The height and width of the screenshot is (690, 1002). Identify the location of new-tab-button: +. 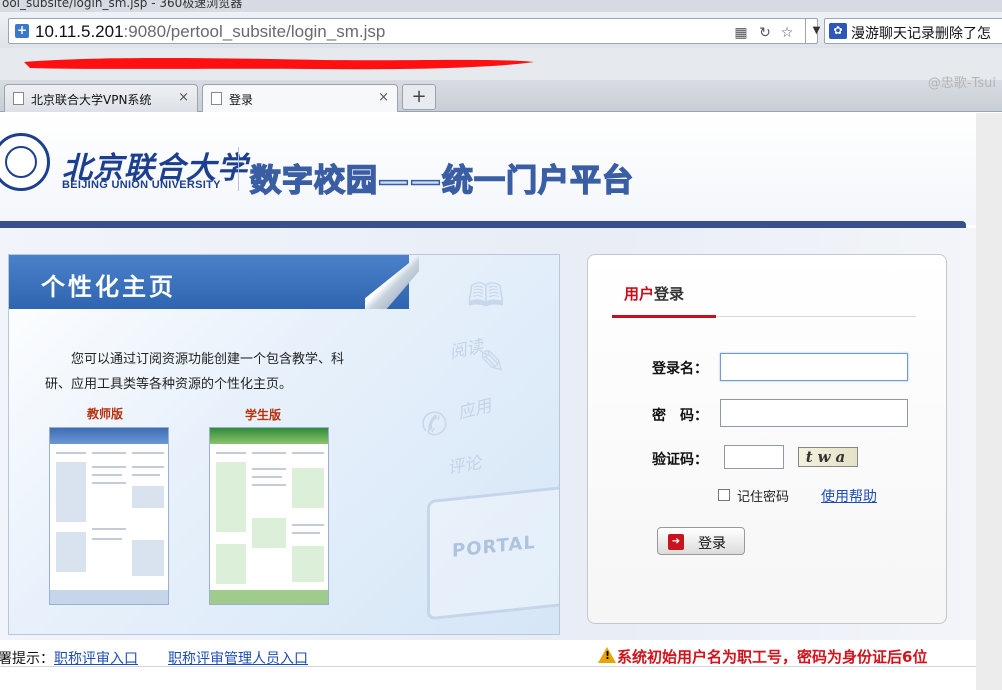
(419, 97).